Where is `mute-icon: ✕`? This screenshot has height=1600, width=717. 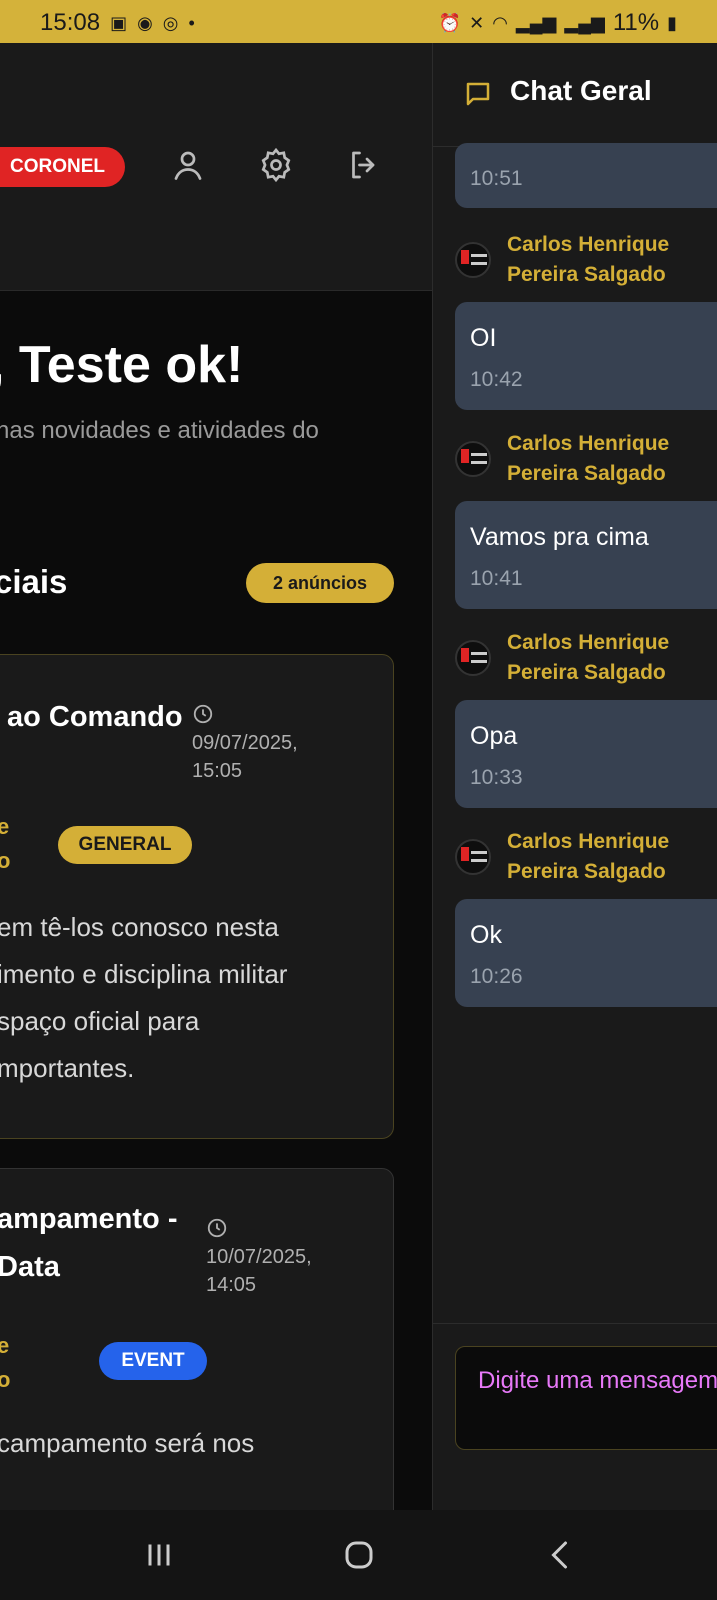 mute-icon: ✕ is located at coordinates (477, 22).